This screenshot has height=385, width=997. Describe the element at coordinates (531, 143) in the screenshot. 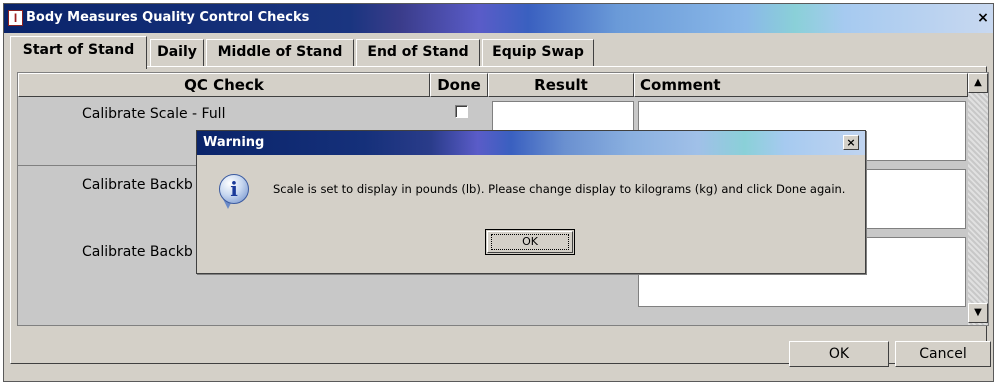

I see `dialog-title-bar: Warning ×` at that location.